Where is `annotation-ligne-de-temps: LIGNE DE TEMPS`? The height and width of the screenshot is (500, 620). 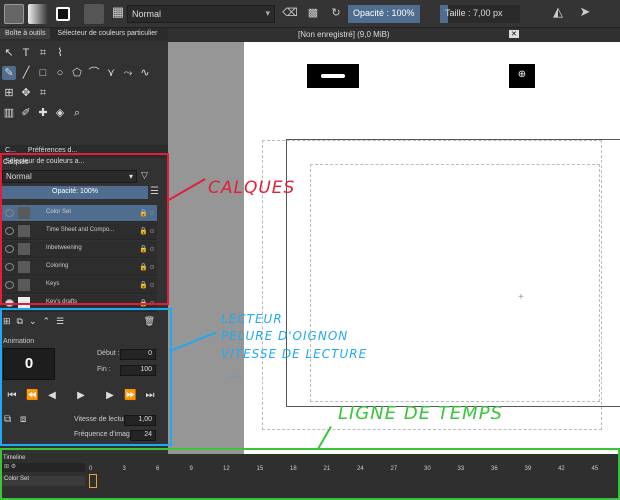 annotation-ligne-de-temps: LIGNE DE TEMPS is located at coordinates (420, 413).